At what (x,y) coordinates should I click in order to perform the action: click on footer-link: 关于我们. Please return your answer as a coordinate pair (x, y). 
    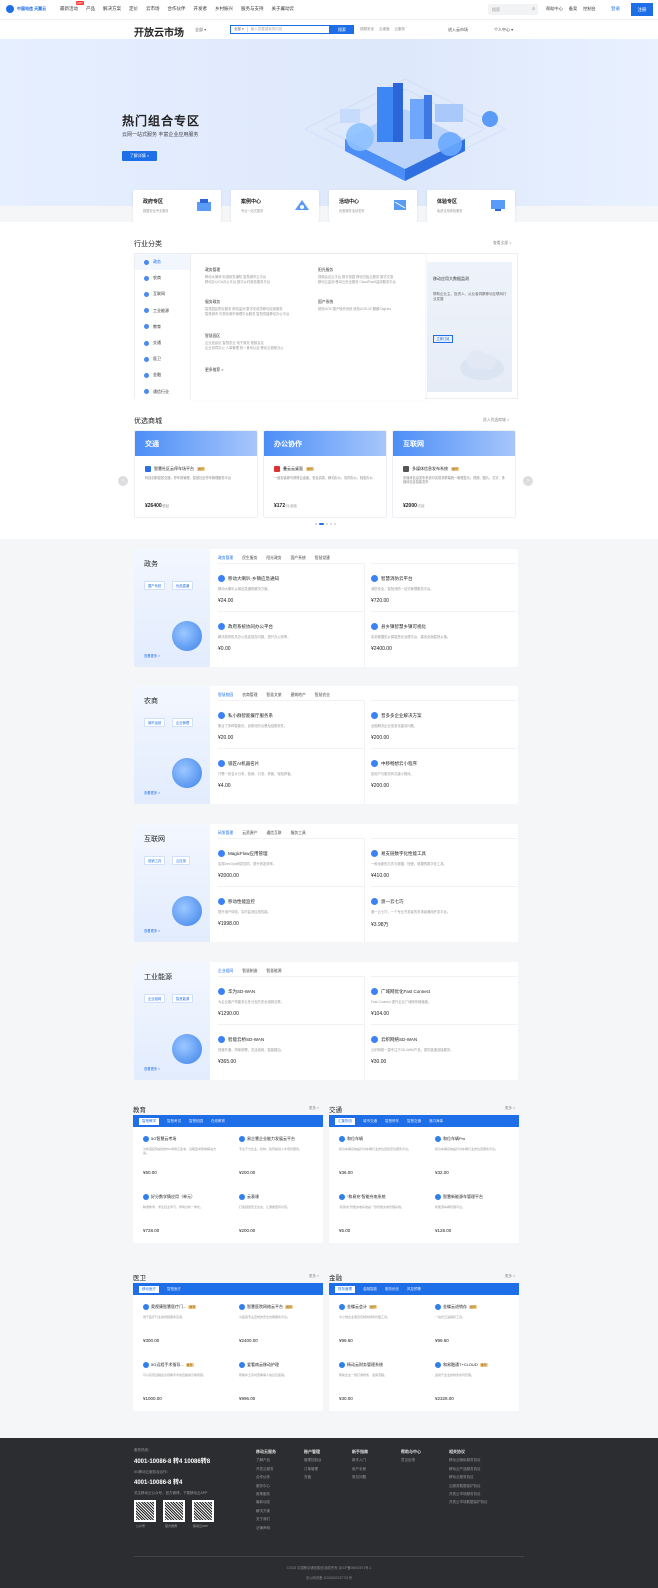
    Looking at the image, I should click on (266, 1519).